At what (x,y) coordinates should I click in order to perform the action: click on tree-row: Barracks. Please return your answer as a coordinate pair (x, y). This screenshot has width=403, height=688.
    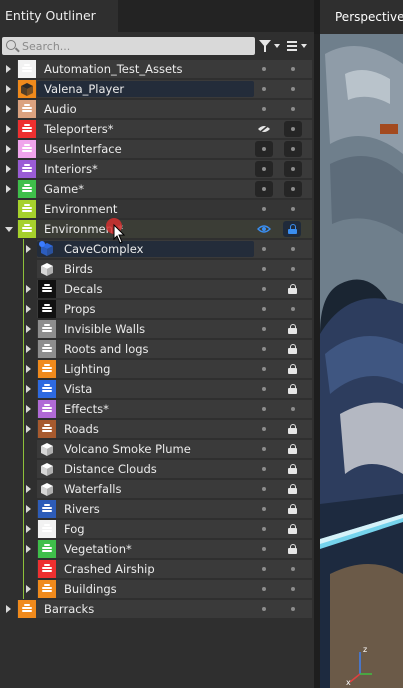
    Looking at the image, I should click on (157, 609).